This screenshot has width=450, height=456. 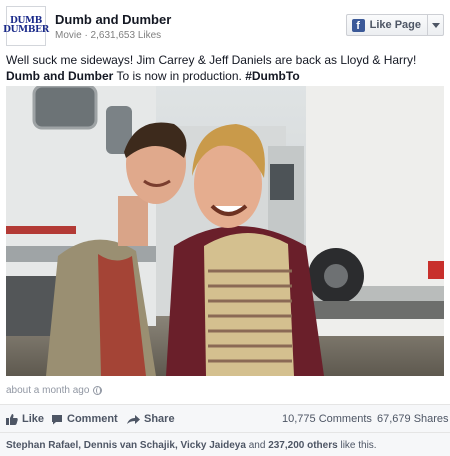 I want to click on share-action: Share, so click(x=151, y=419).